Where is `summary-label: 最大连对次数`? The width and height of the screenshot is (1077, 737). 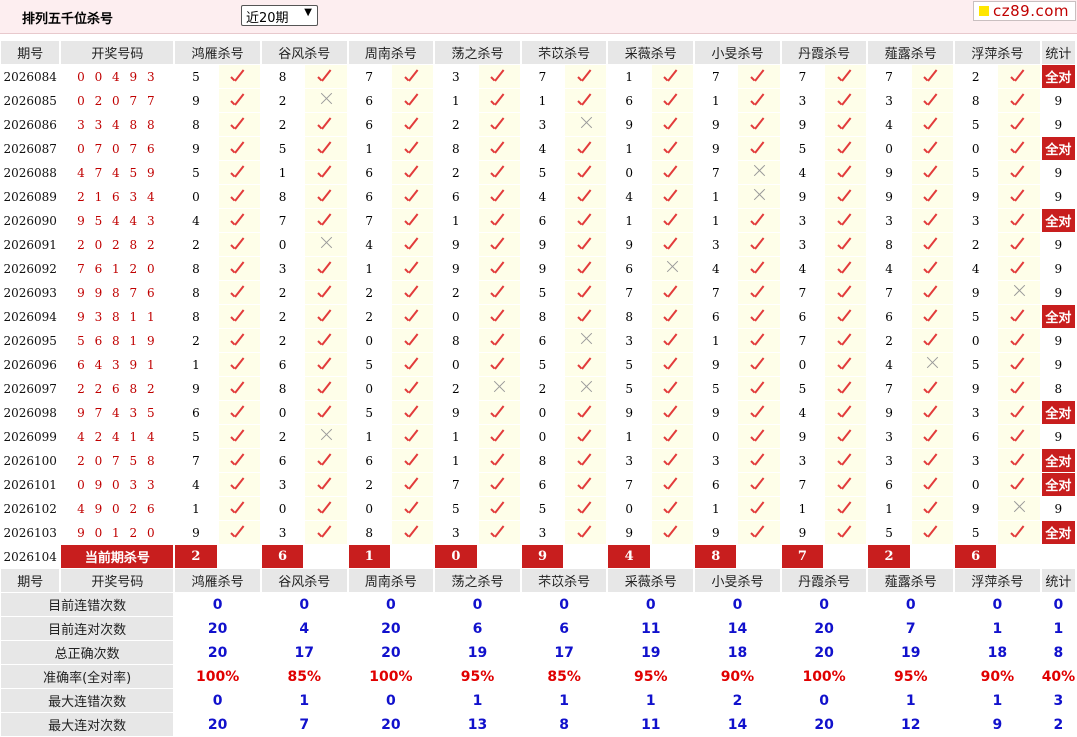 summary-label: 最大连对次数 is located at coordinates (87, 724).